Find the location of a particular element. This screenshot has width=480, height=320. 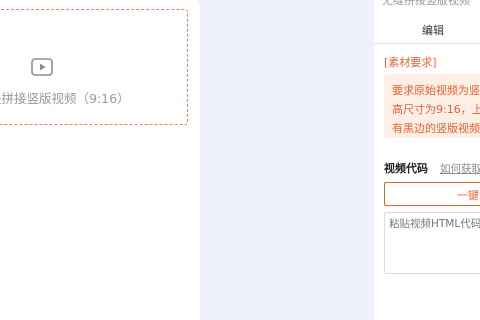

play-video-icon is located at coordinates (42, 67).